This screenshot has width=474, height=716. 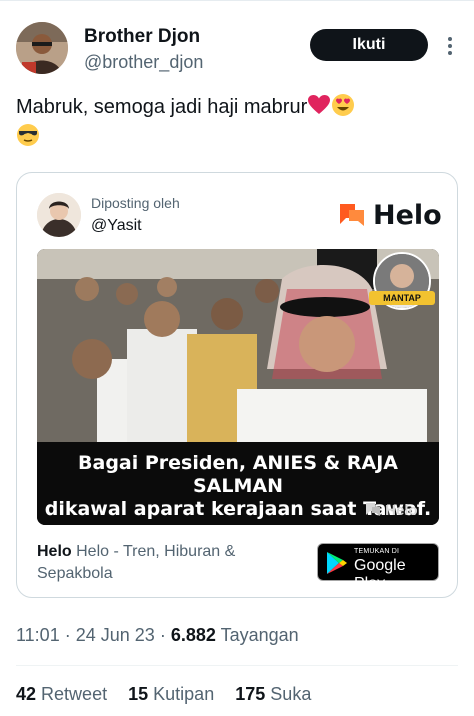 What do you see at coordinates (402, 298) in the screenshot?
I see `mantap-badge: MANTAP` at bounding box center [402, 298].